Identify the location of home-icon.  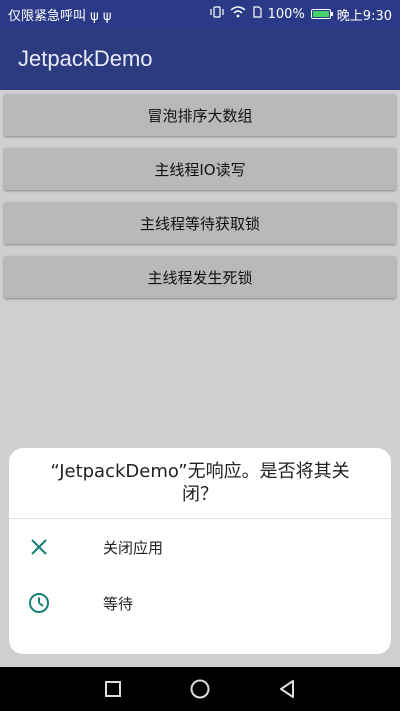
(200, 689).